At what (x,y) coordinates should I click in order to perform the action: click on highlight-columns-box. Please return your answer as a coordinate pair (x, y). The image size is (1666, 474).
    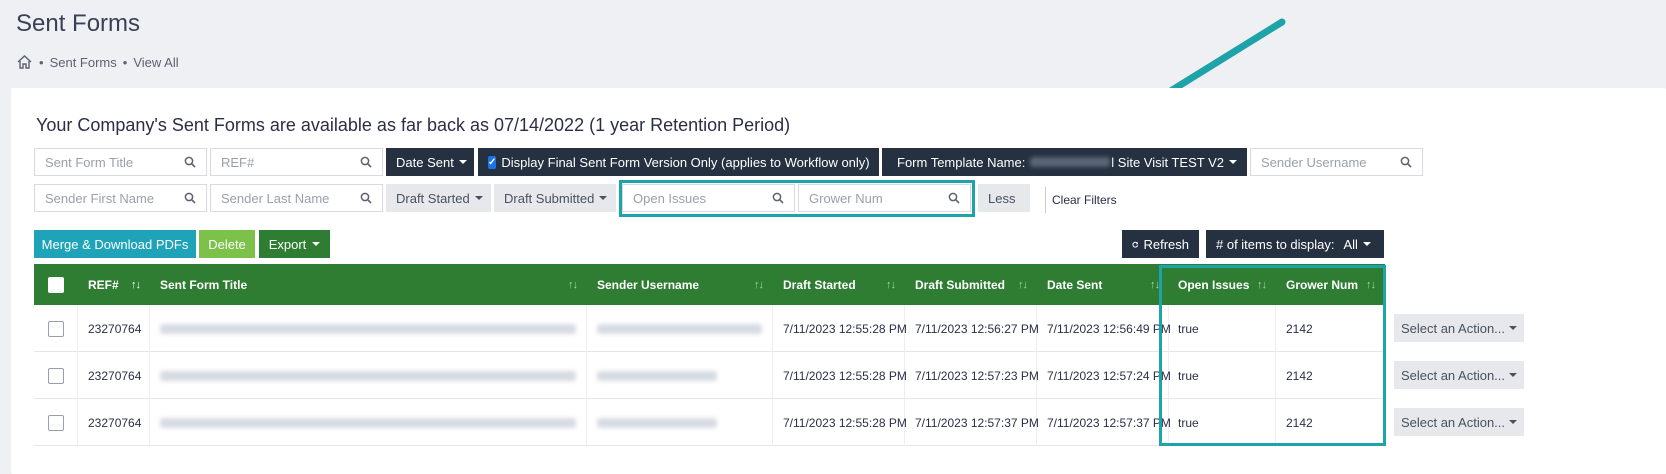
    Looking at the image, I should click on (1272, 355).